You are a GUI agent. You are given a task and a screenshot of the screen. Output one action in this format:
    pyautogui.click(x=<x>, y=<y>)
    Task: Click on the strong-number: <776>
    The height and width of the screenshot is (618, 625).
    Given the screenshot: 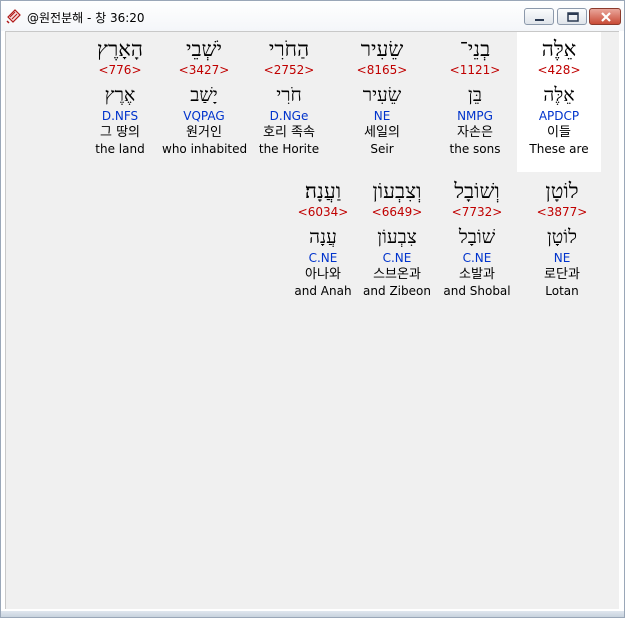 What is the action you would take?
    pyautogui.click(x=120, y=70)
    